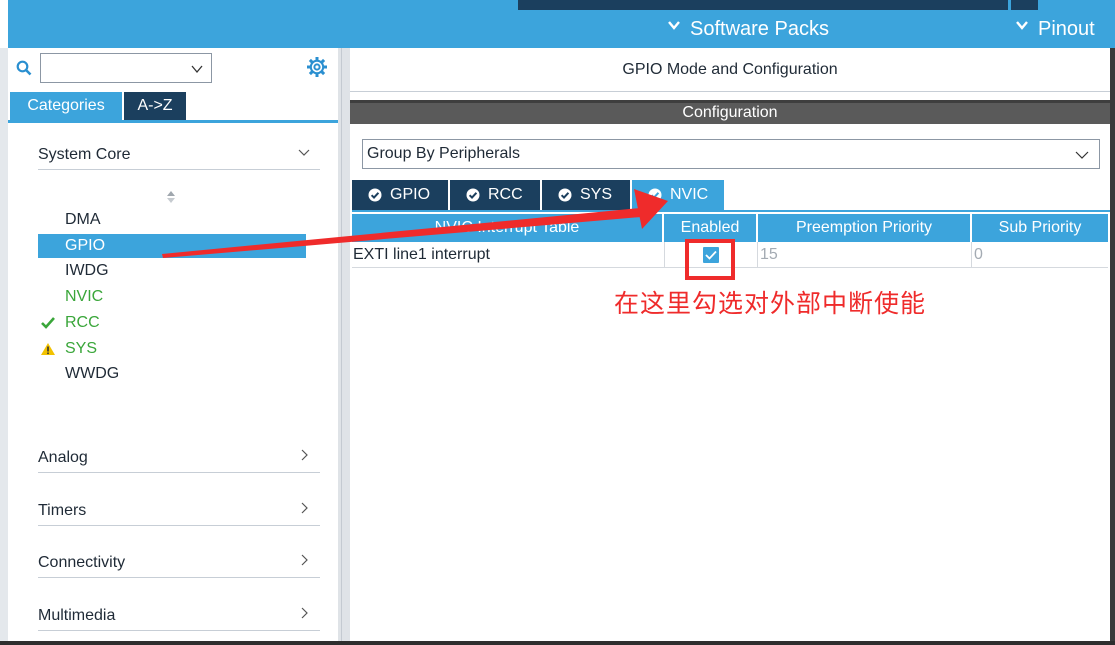 Image resolution: width=1115 pixels, height=645 pixels. Describe the element at coordinates (561, 24) in the screenshot. I see `top-toolbar: Software Packs Pinout` at that location.